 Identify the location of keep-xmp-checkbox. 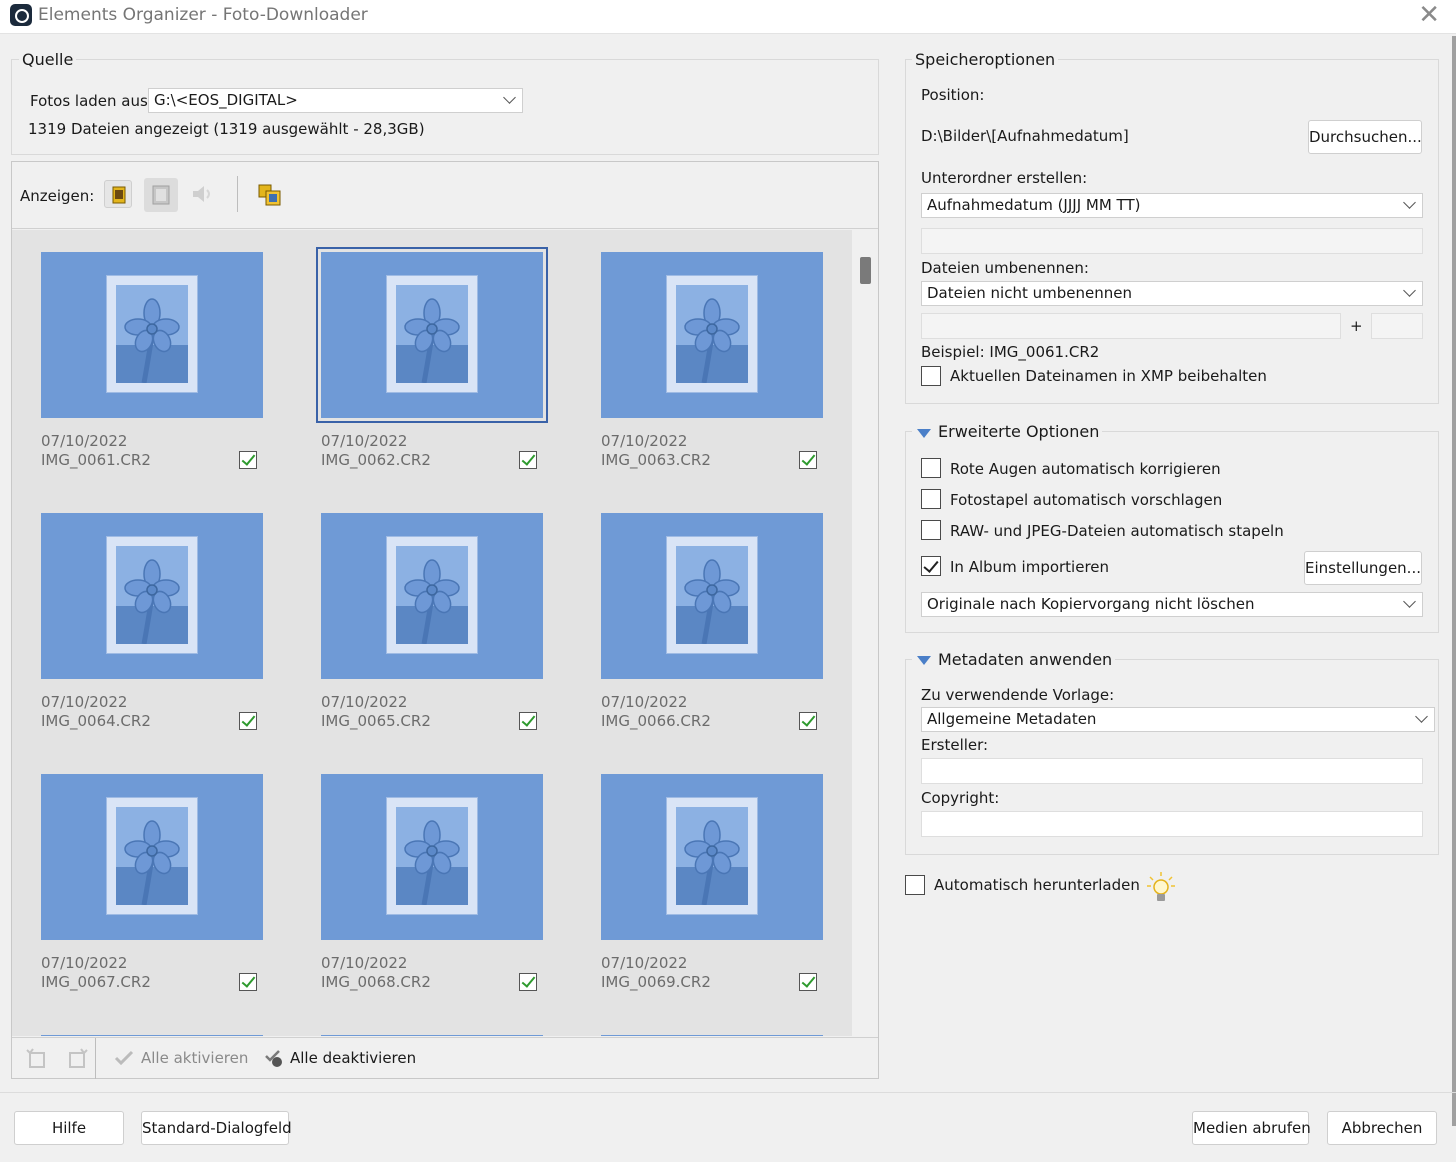
(931, 376).